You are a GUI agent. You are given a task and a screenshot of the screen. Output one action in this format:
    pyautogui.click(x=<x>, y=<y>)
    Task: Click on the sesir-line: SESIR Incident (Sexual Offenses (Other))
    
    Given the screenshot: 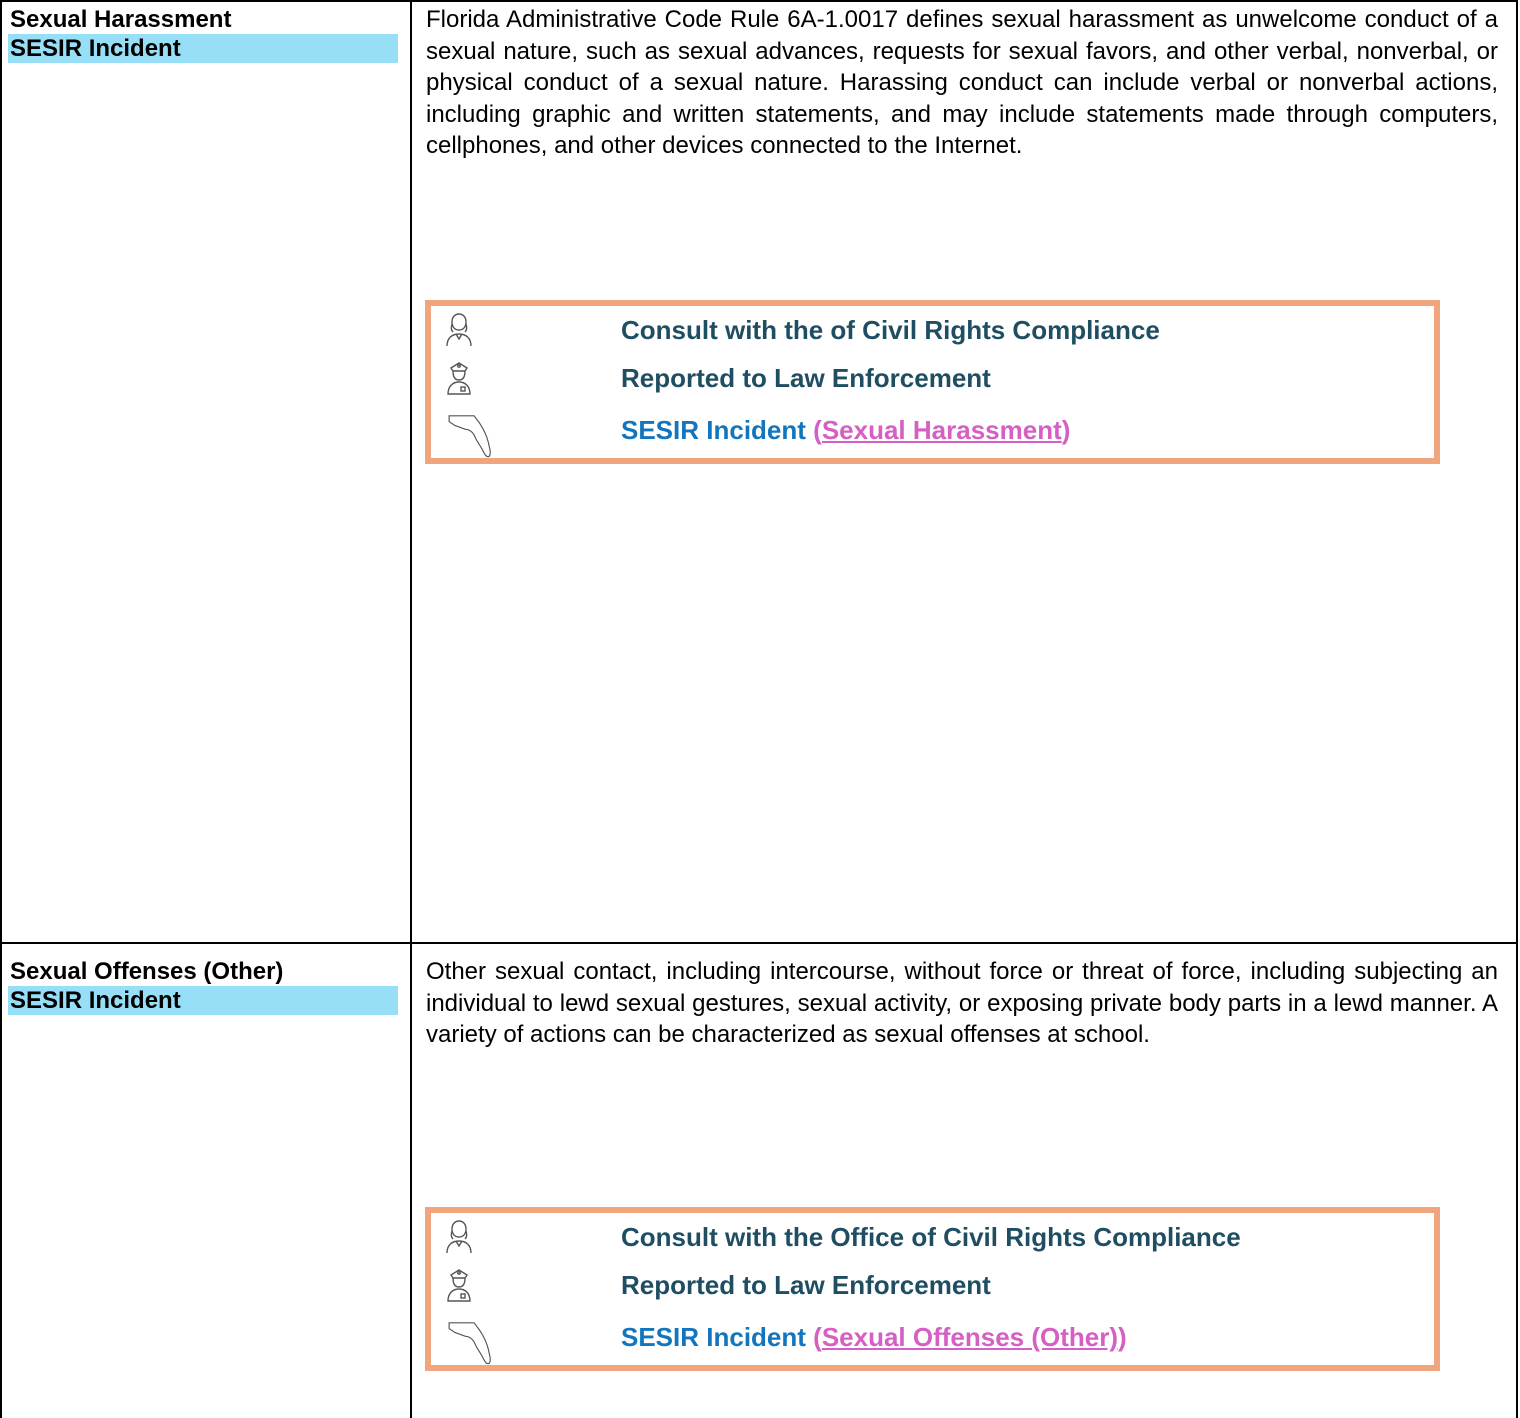 What is the action you would take?
    pyautogui.click(x=874, y=1337)
    